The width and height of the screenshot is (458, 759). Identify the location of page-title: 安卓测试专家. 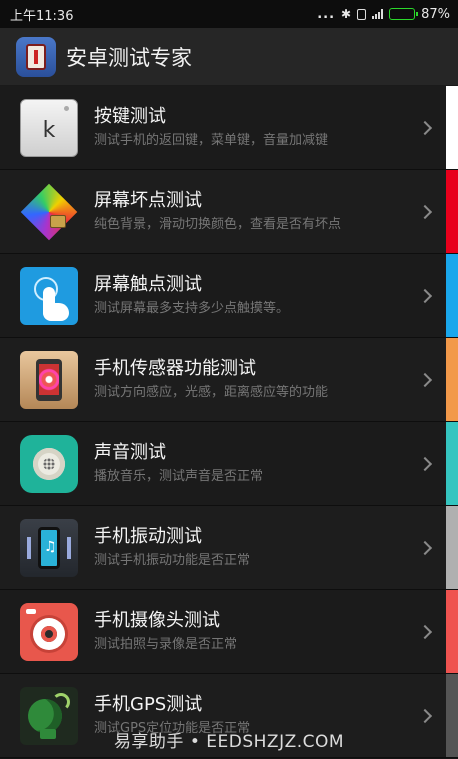
(129, 57).